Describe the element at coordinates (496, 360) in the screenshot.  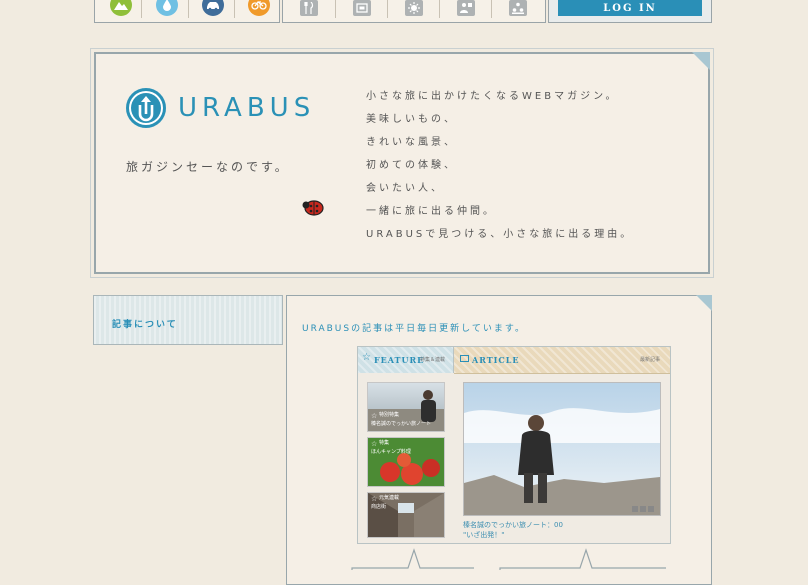
I see `tab-article-label: ARTICLE` at that location.